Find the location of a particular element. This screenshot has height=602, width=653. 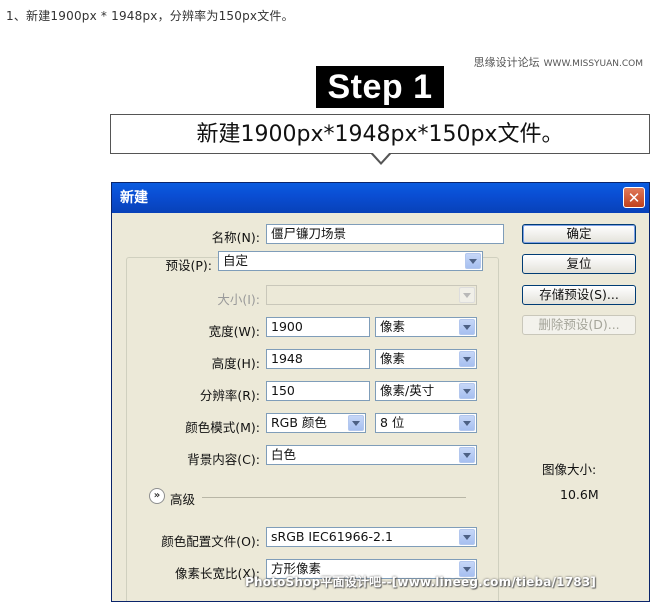

size-label: 大小(I): is located at coordinates (238, 299).